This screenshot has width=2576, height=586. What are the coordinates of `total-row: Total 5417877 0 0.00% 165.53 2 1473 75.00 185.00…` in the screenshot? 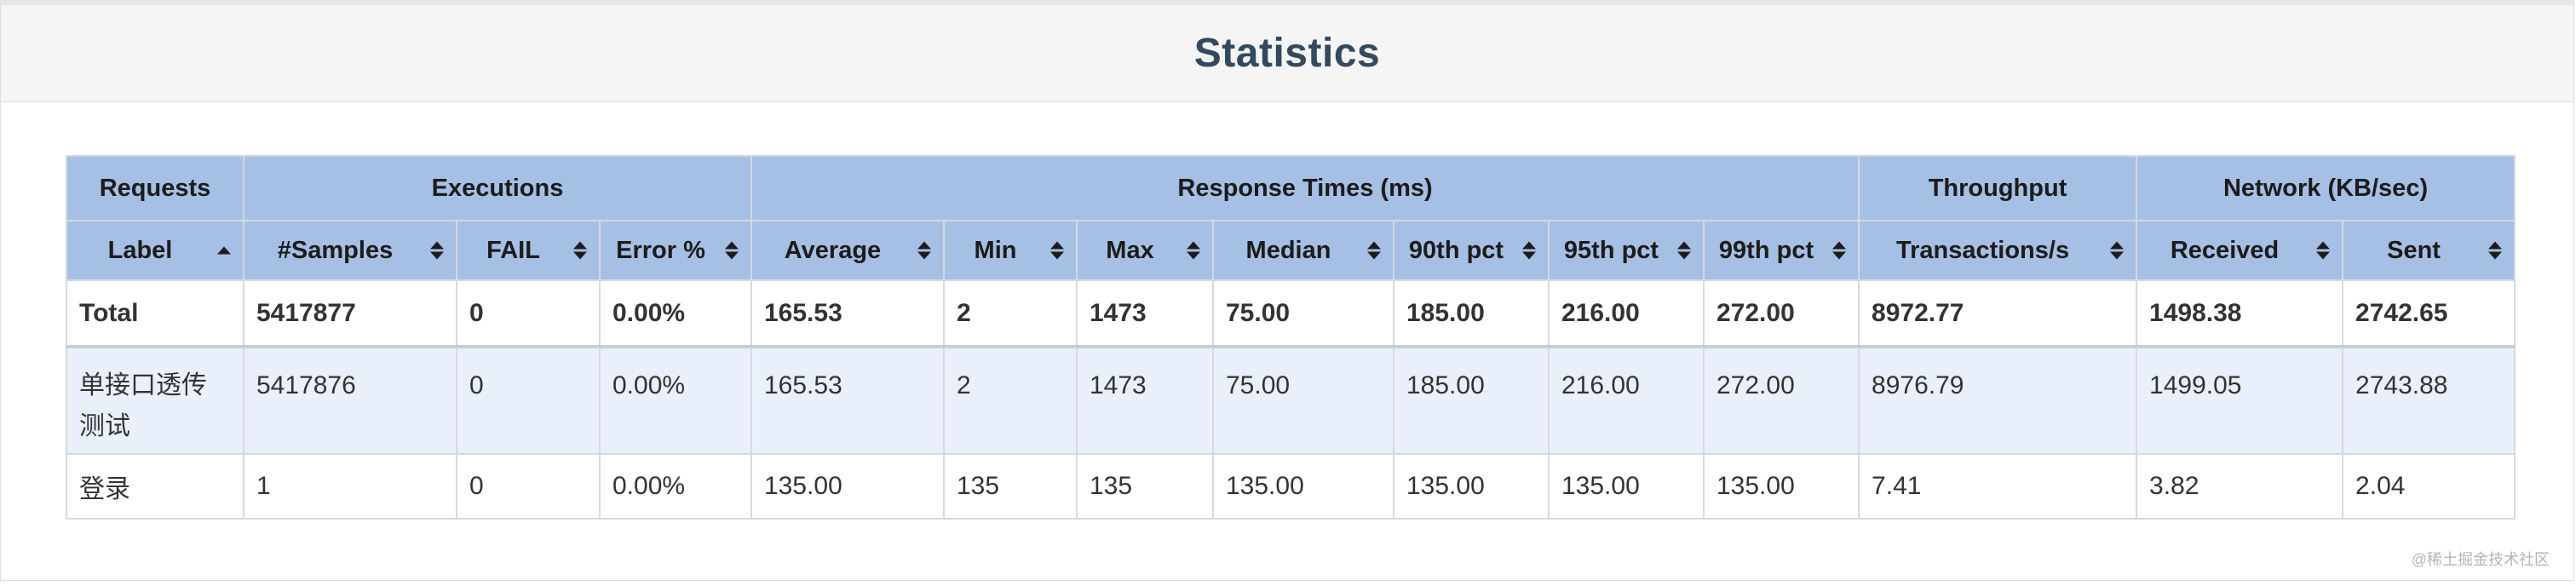 It's located at (1291, 313).